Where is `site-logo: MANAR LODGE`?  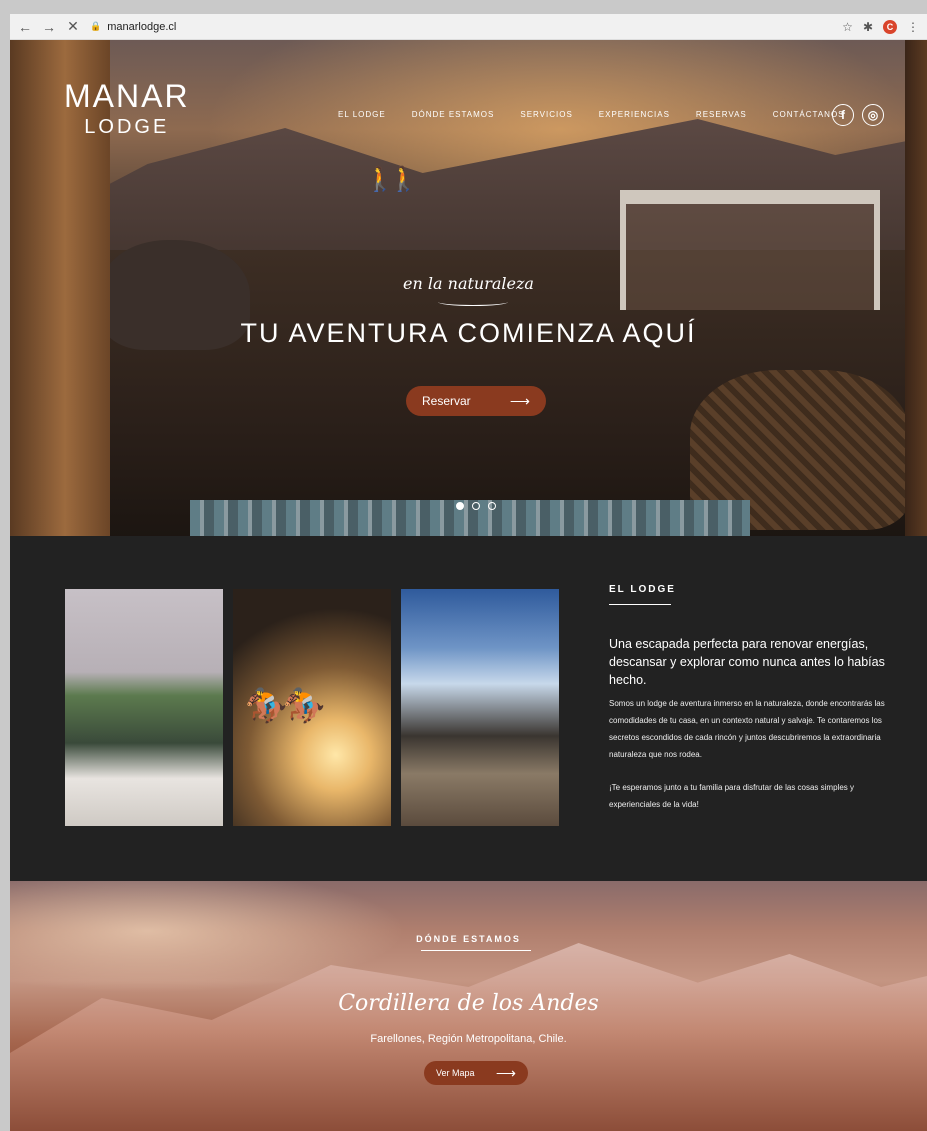
site-logo: MANAR LODGE is located at coordinates (127, 109).